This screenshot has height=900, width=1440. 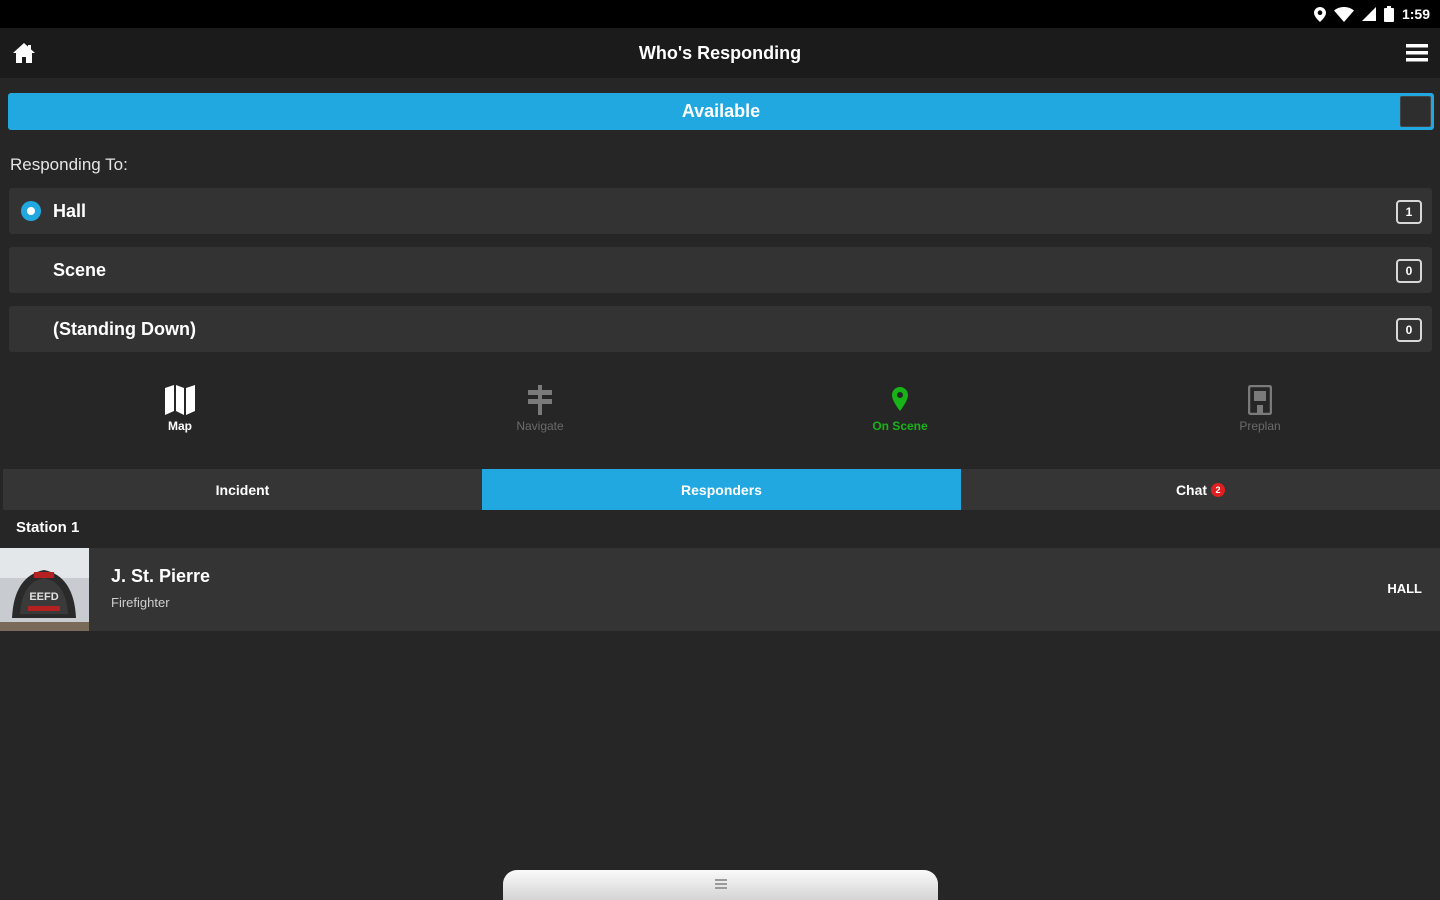 I want to click on action-bar: Map Navigate On Scene Preplan, so click(x=720, y=415).